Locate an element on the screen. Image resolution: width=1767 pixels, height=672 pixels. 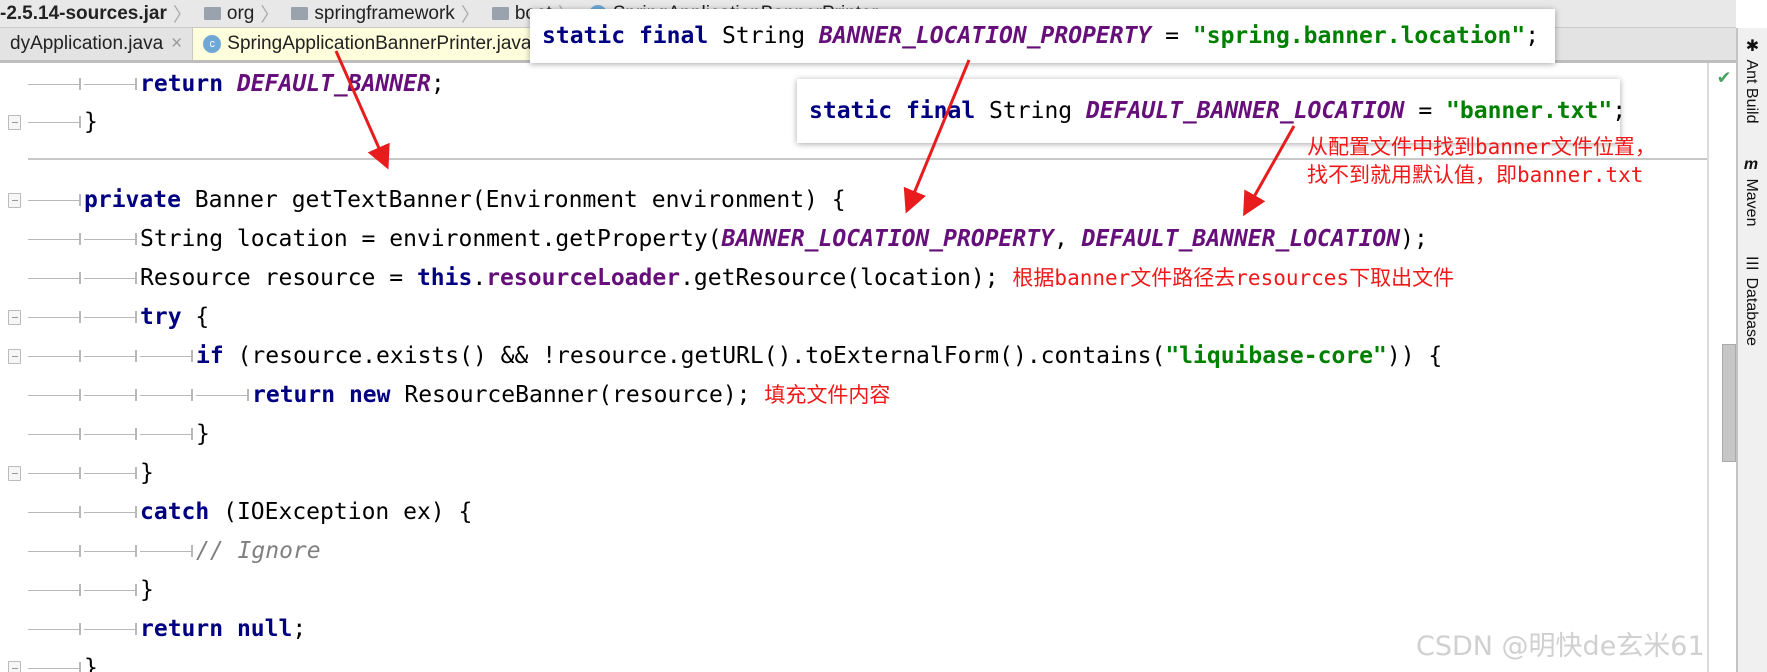
code-token: = is located at coordinates (1425, 111).